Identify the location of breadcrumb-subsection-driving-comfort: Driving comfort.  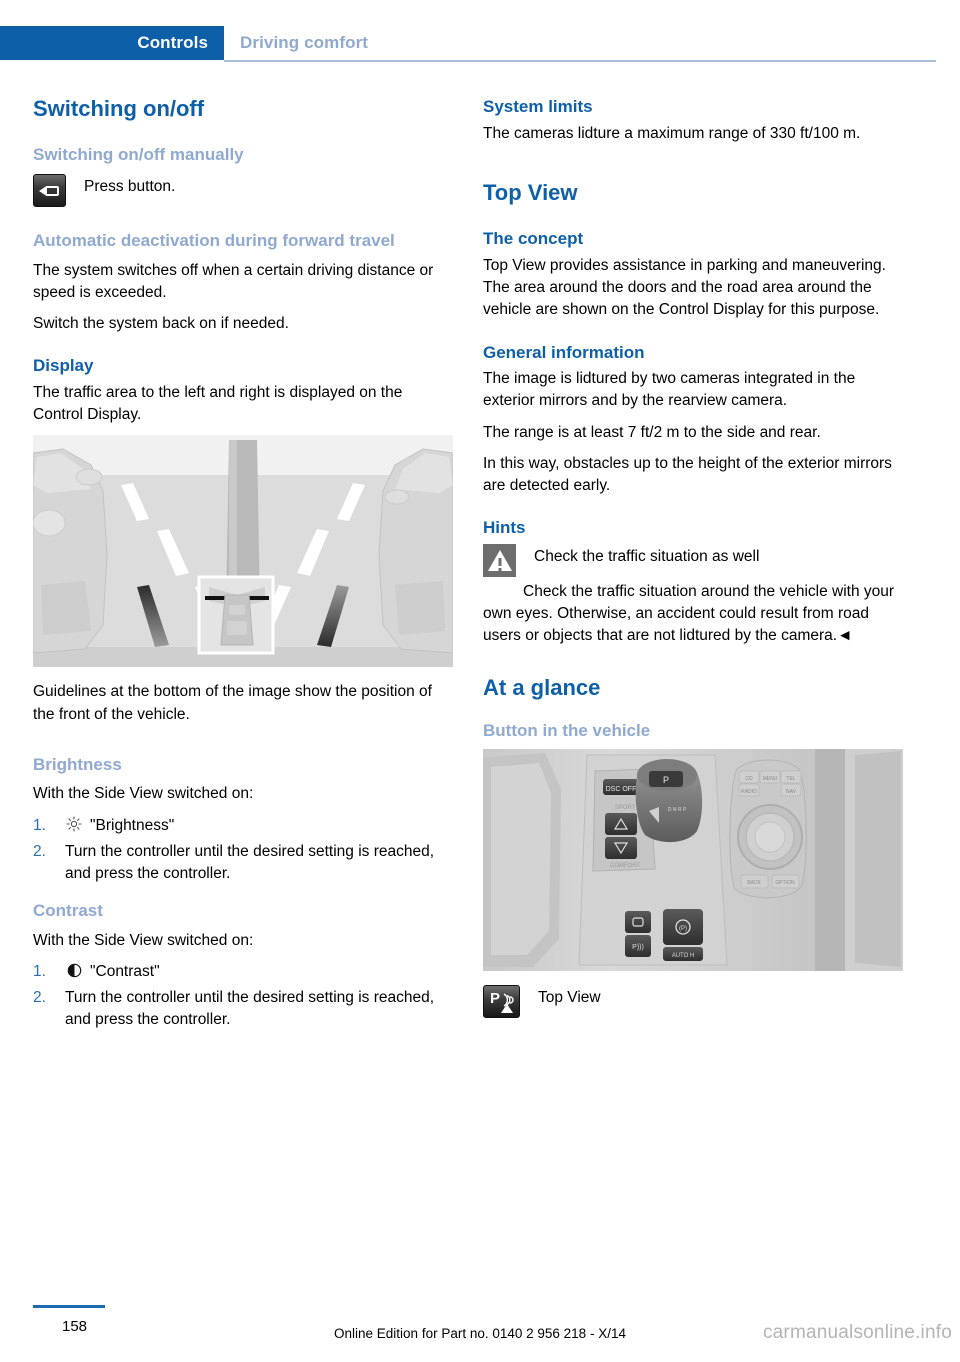
(304, 43).